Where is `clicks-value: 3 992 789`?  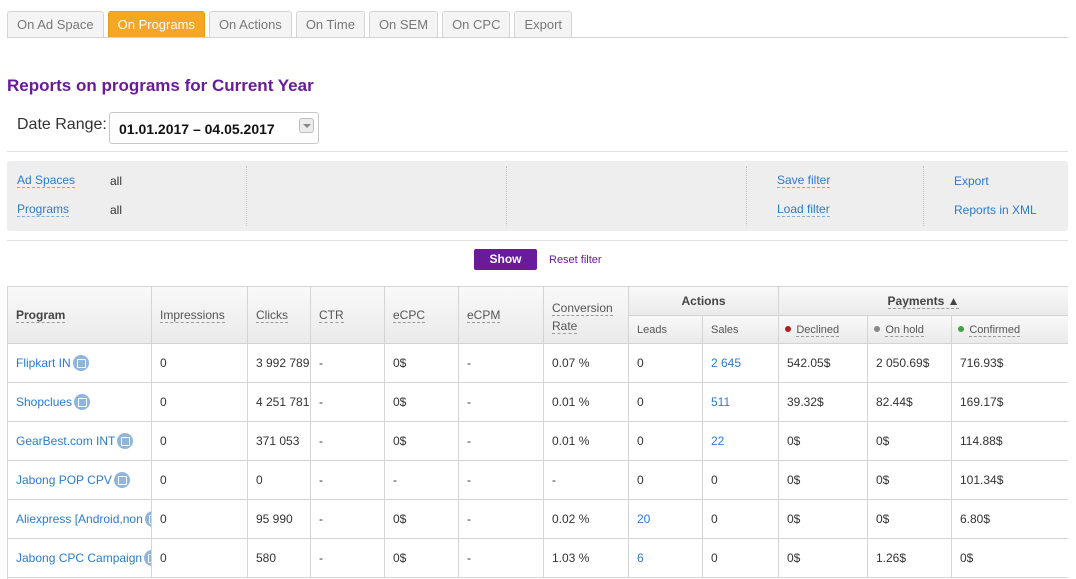 clicks-value: 3 992 789 is located at coordinates (283, 363).